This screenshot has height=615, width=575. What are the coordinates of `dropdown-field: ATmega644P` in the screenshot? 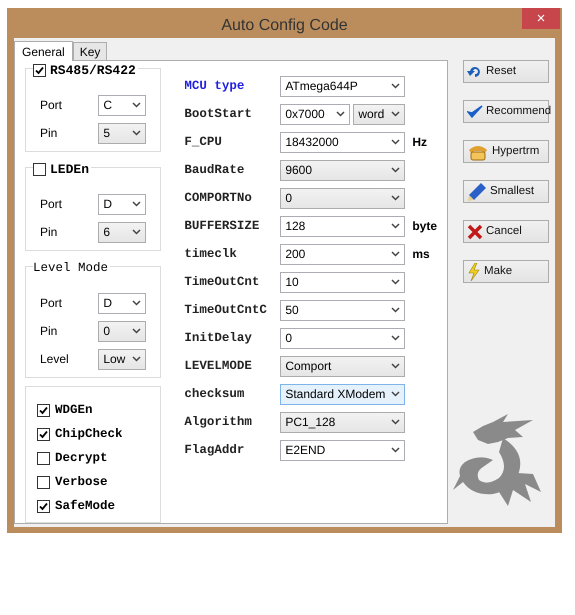 It's located at (343, 86).